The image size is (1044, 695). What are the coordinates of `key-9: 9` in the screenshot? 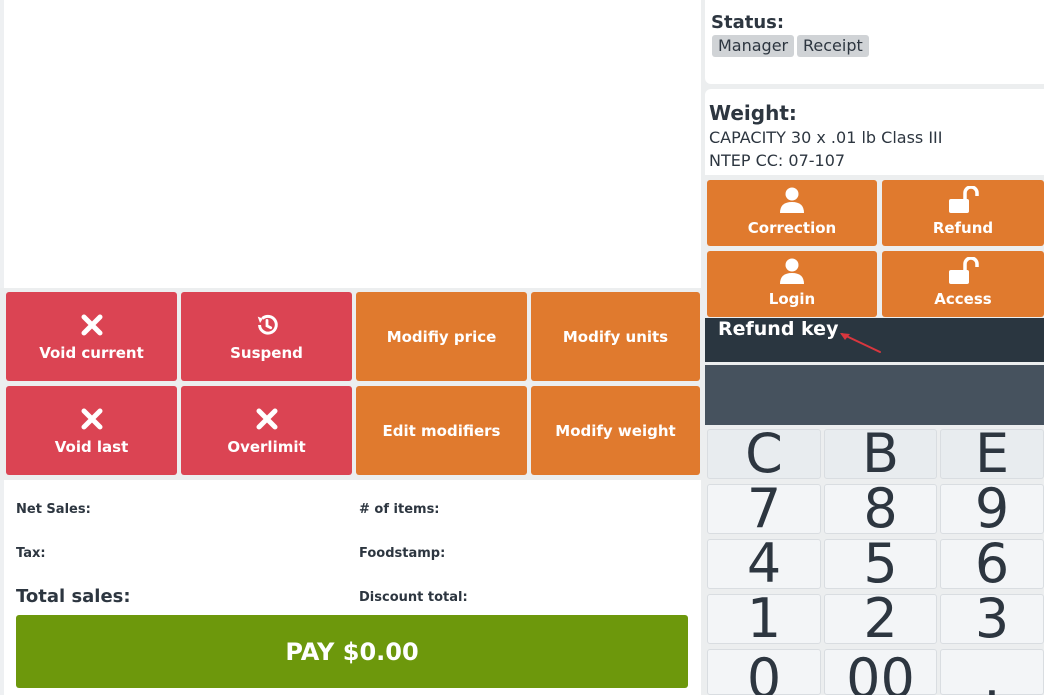 It's located at (992, 508).